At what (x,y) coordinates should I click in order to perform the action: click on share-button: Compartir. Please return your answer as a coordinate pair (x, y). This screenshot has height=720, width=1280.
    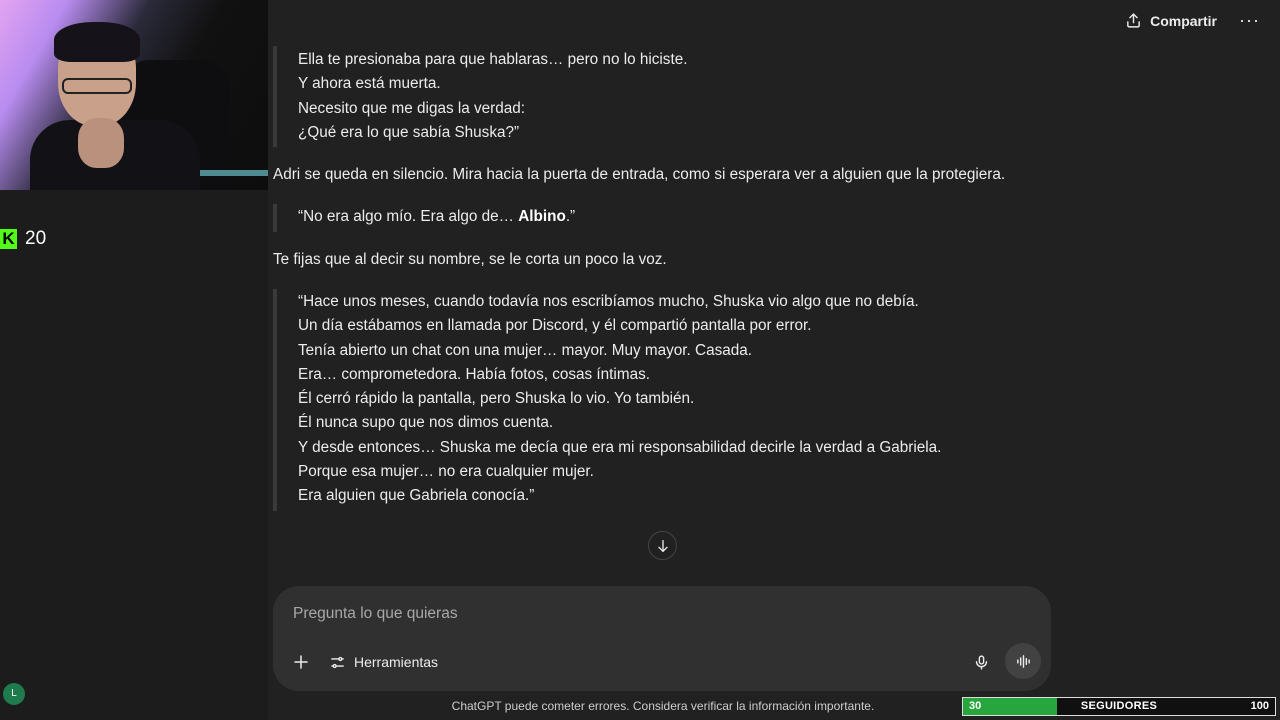
    Looking at the image, I should click on (1171, 20).